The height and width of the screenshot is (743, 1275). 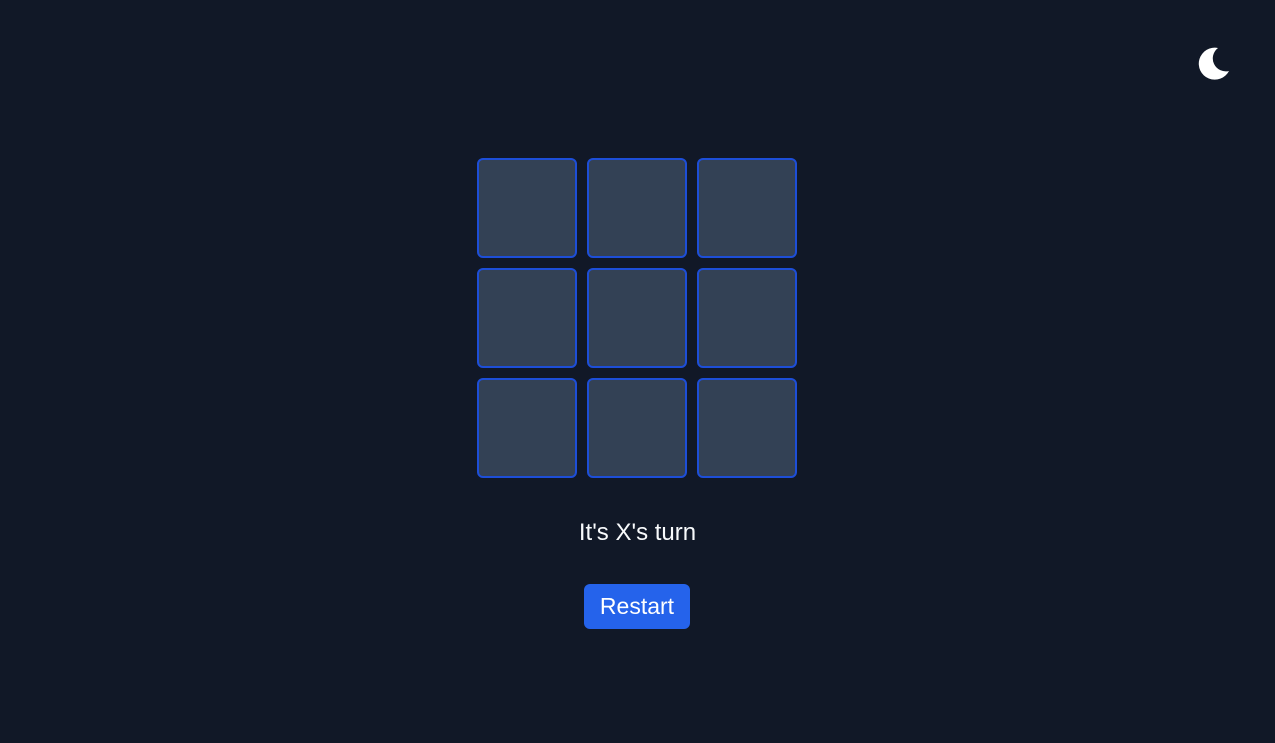 I want to click on theme-toggle-button, so click(x=1214, y=63).